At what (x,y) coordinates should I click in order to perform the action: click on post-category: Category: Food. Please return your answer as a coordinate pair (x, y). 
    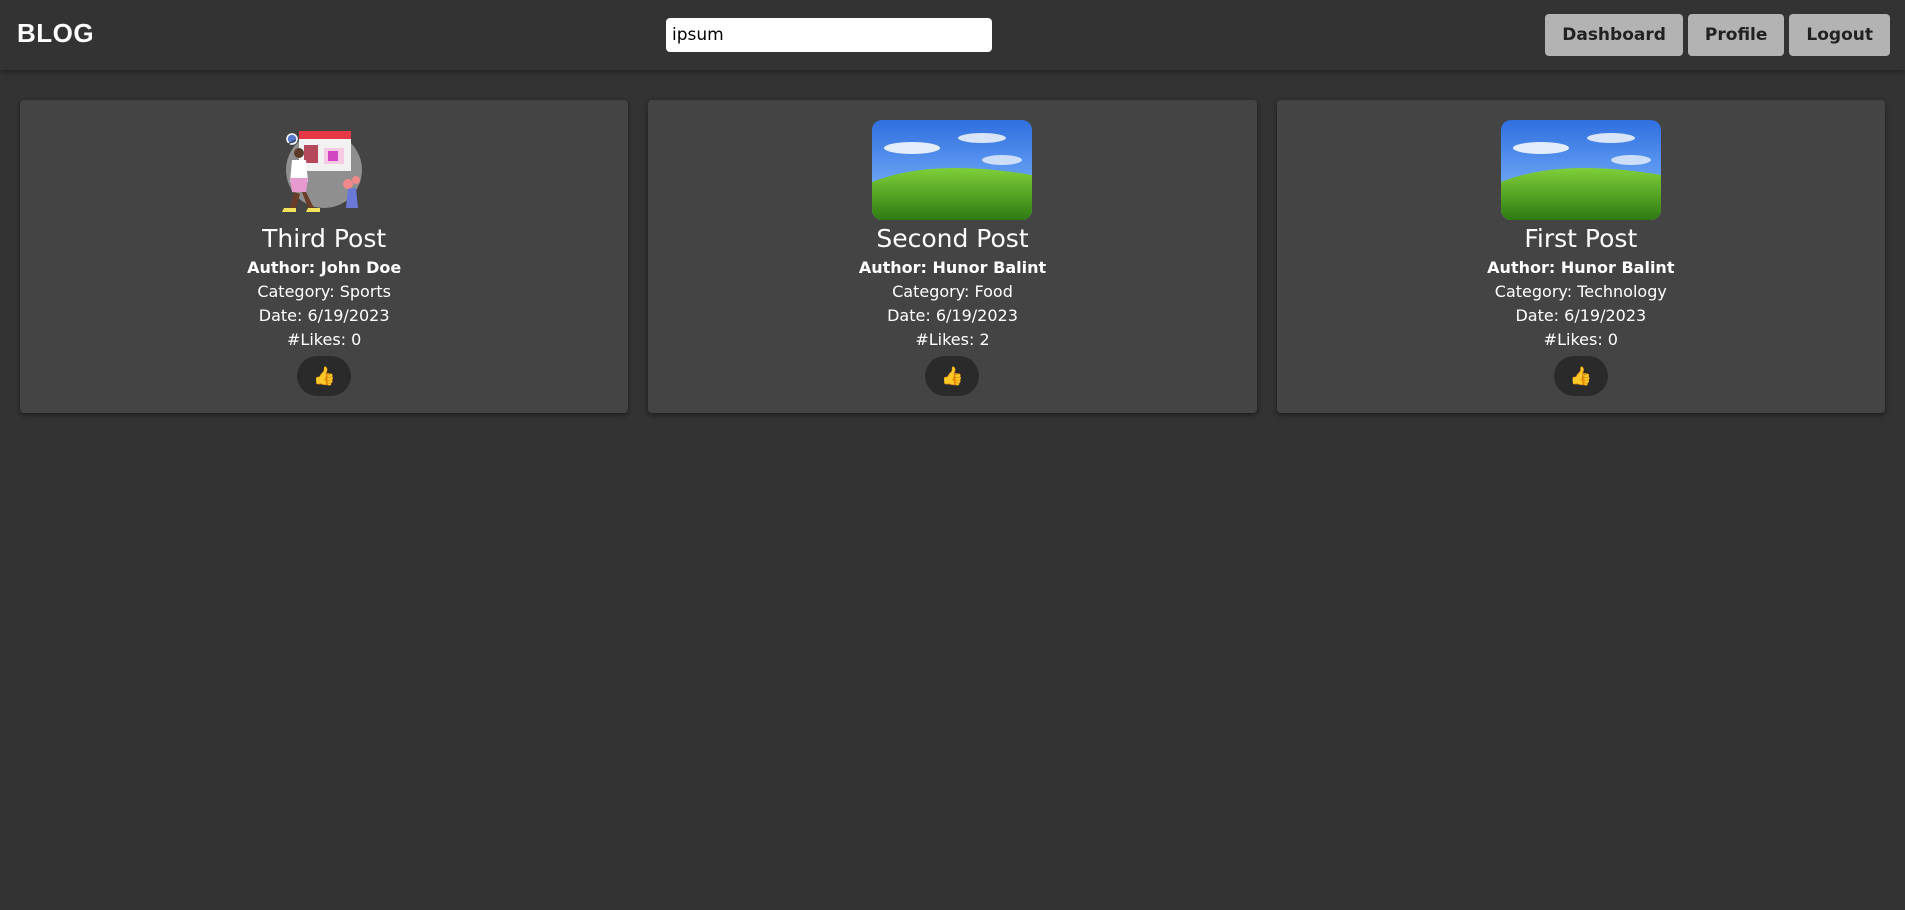
    Looking at the image, I should click on (952, 291).